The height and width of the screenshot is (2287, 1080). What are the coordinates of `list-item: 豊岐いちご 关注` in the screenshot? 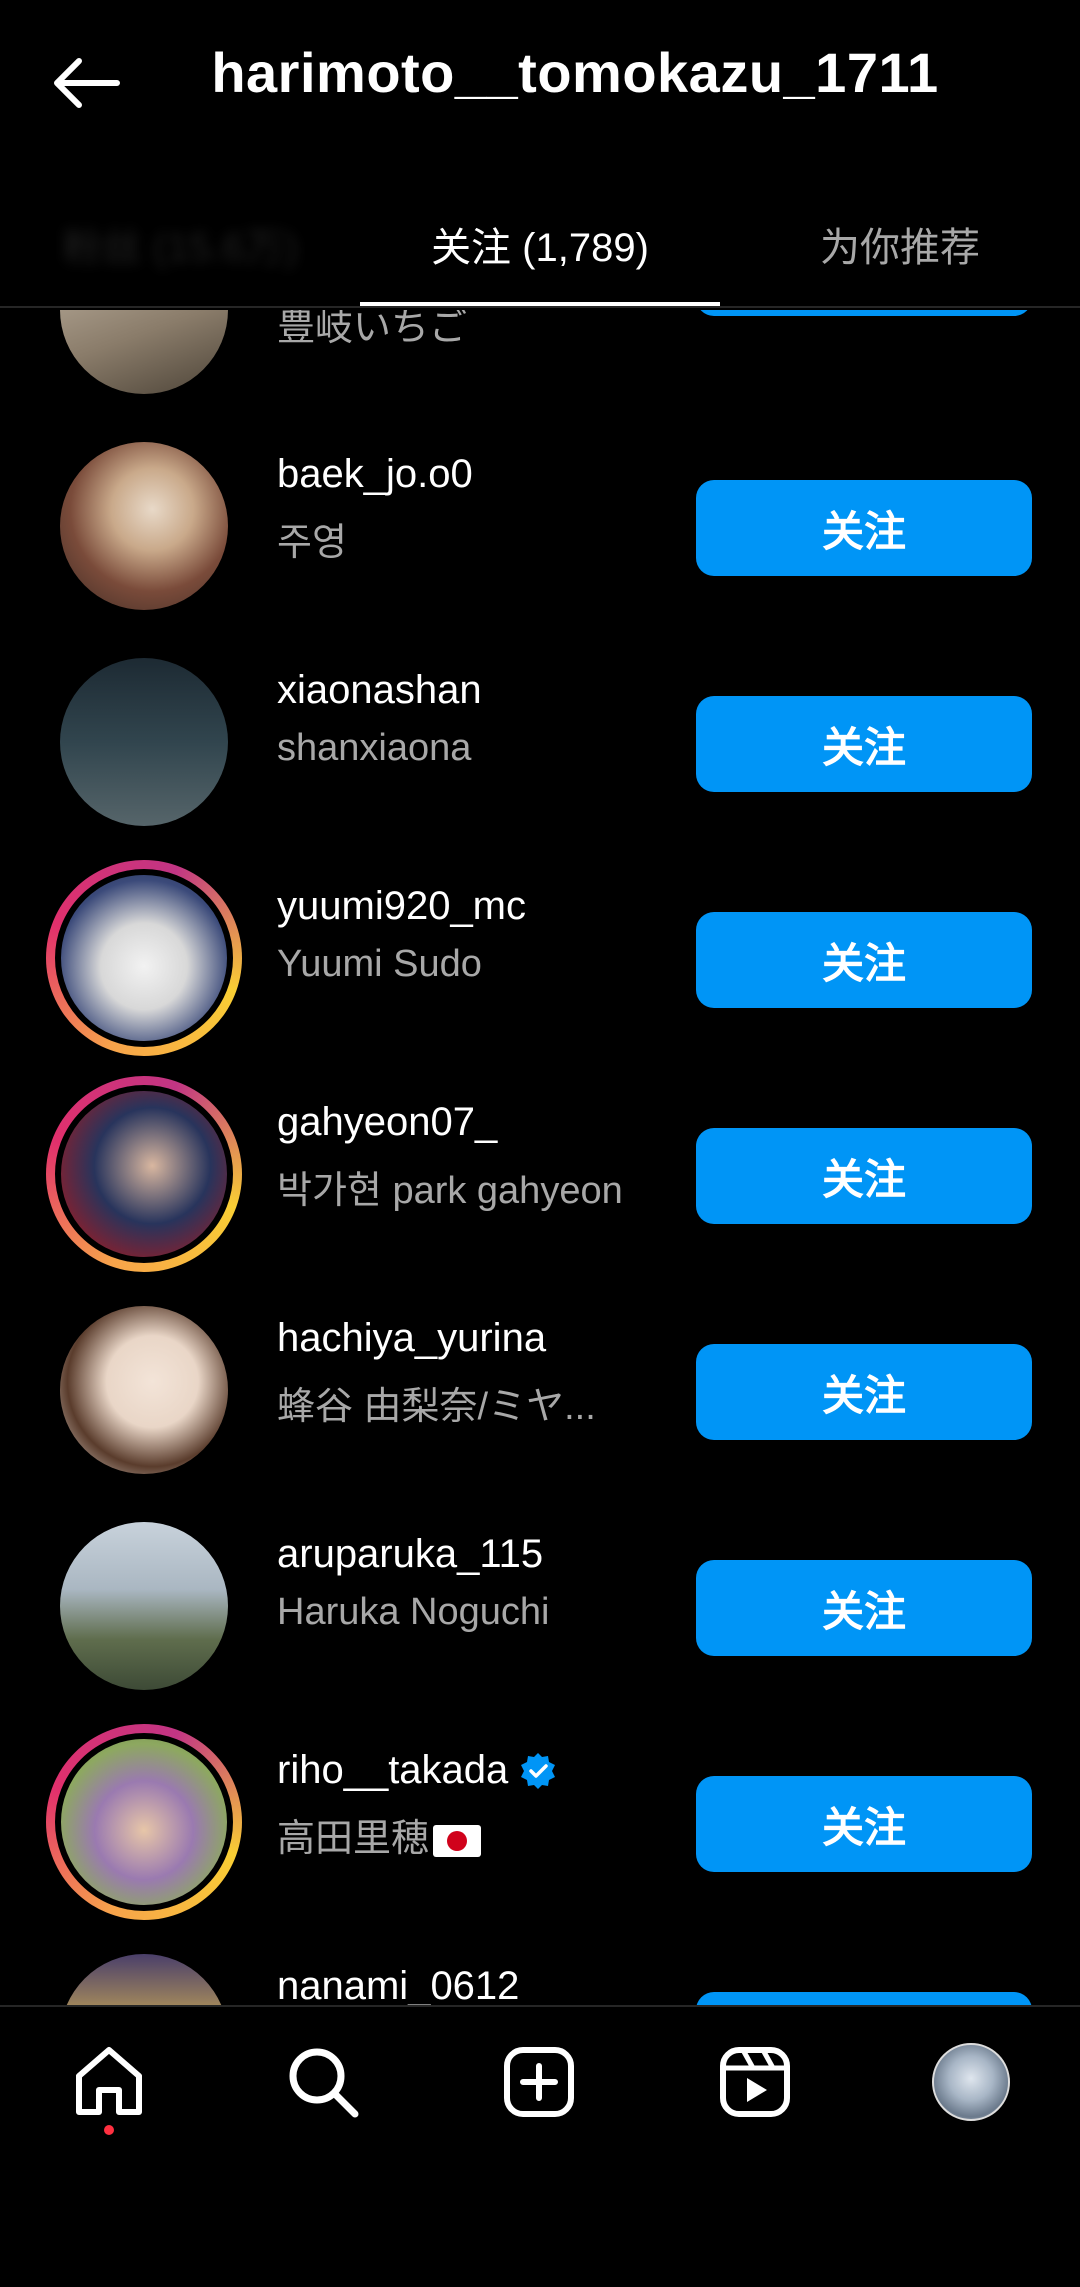 It's located at (540, 360).